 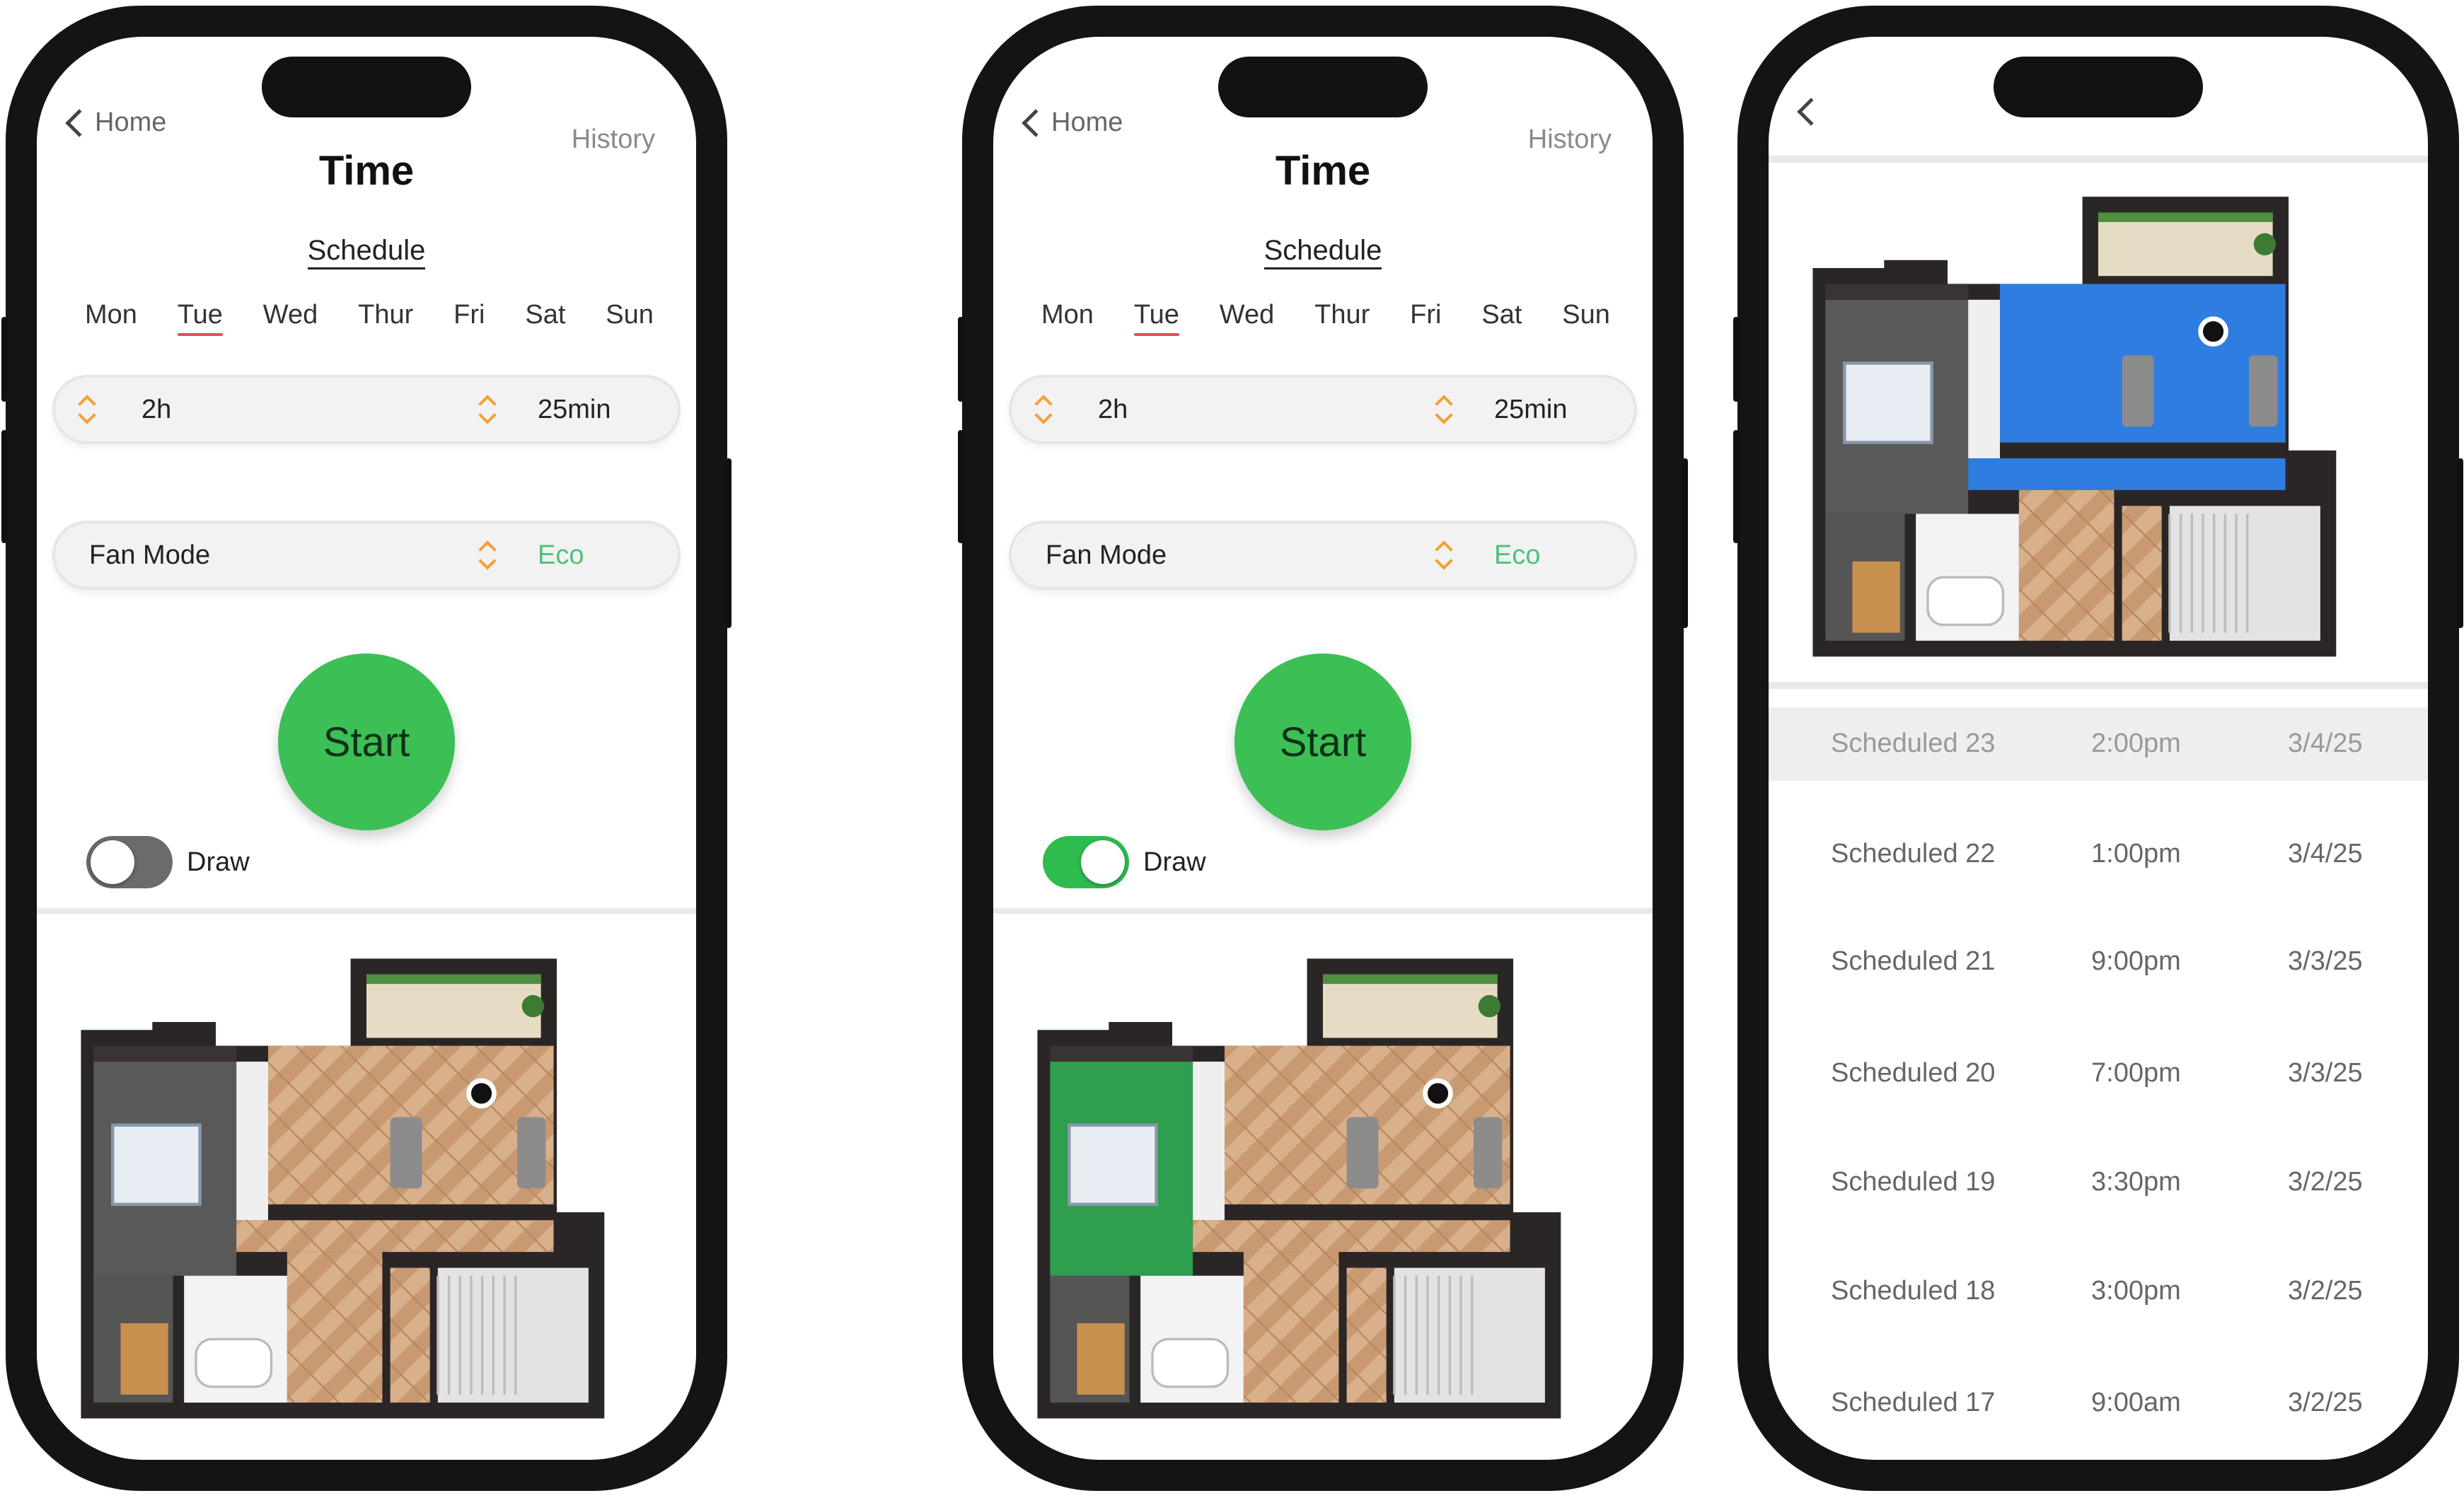 What do you see at coordinates (2136, 1402) in the screenshot?
I see `schedule-time: 9:00am` at bounding box center [2136, 1402].